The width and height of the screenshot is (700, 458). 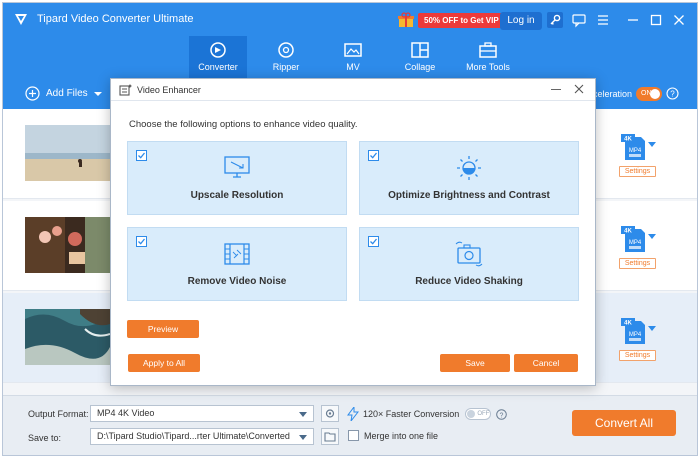 I want to click on tab-mv: MV, so click(x=353, y=57).